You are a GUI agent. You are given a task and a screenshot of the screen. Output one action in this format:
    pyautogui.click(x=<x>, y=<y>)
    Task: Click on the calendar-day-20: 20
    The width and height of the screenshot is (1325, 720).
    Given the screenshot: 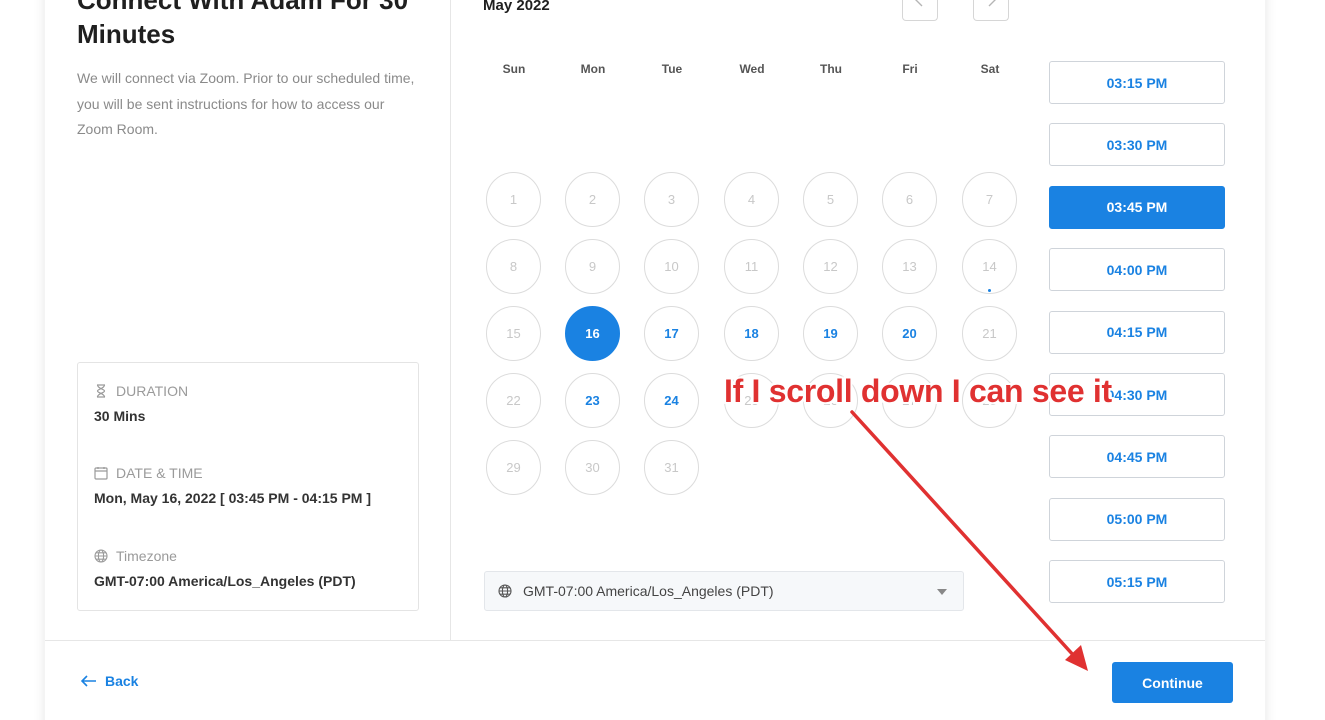 What is the action you would take?
    pyautogui.click(x=909, y=333)
    